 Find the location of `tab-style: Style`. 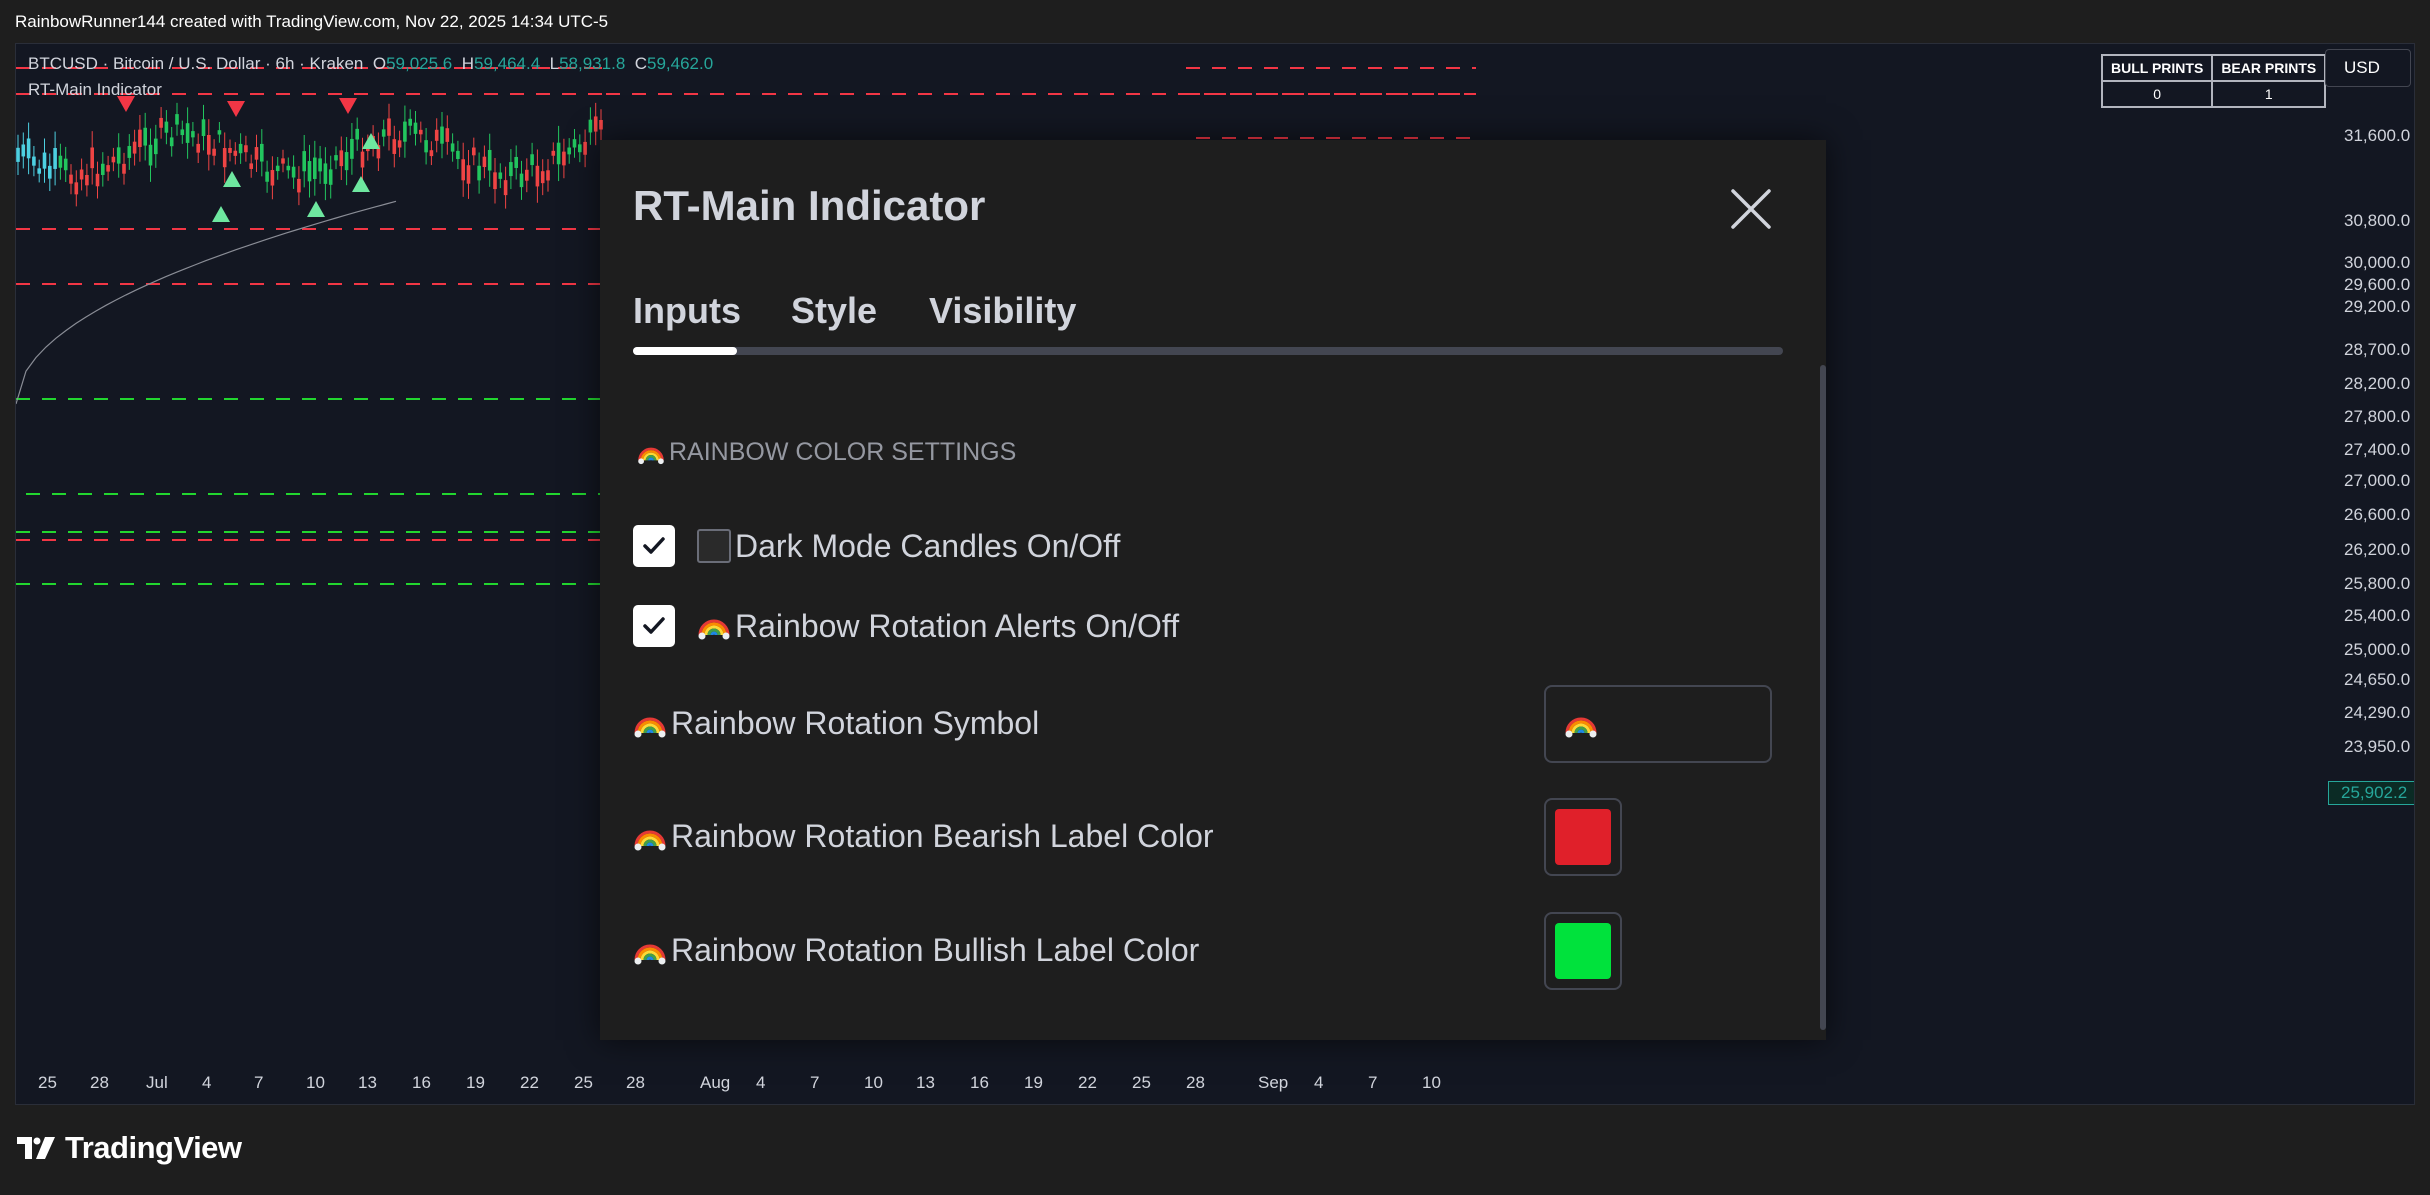

tab-style: Style is located at coordinates (834, 311).